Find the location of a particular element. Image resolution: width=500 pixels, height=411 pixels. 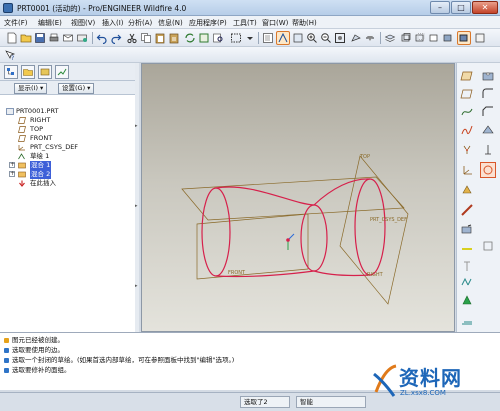

secondary-toolbar: ? is located at coordinates (250, 55).